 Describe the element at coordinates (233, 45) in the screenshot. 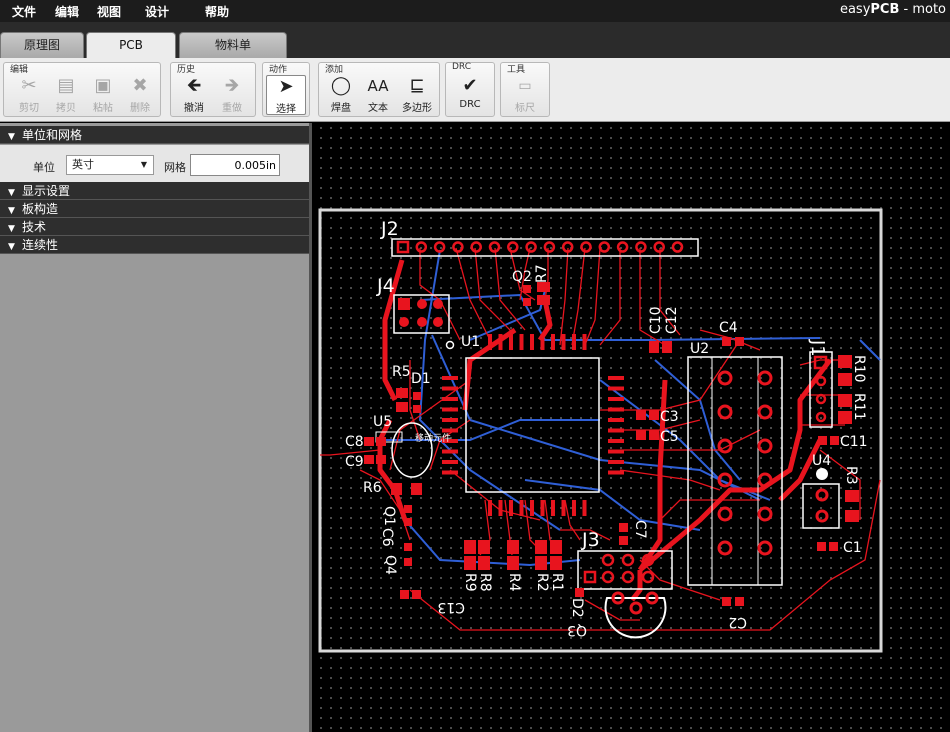

I see `tab-bom: 物料单` at that location.